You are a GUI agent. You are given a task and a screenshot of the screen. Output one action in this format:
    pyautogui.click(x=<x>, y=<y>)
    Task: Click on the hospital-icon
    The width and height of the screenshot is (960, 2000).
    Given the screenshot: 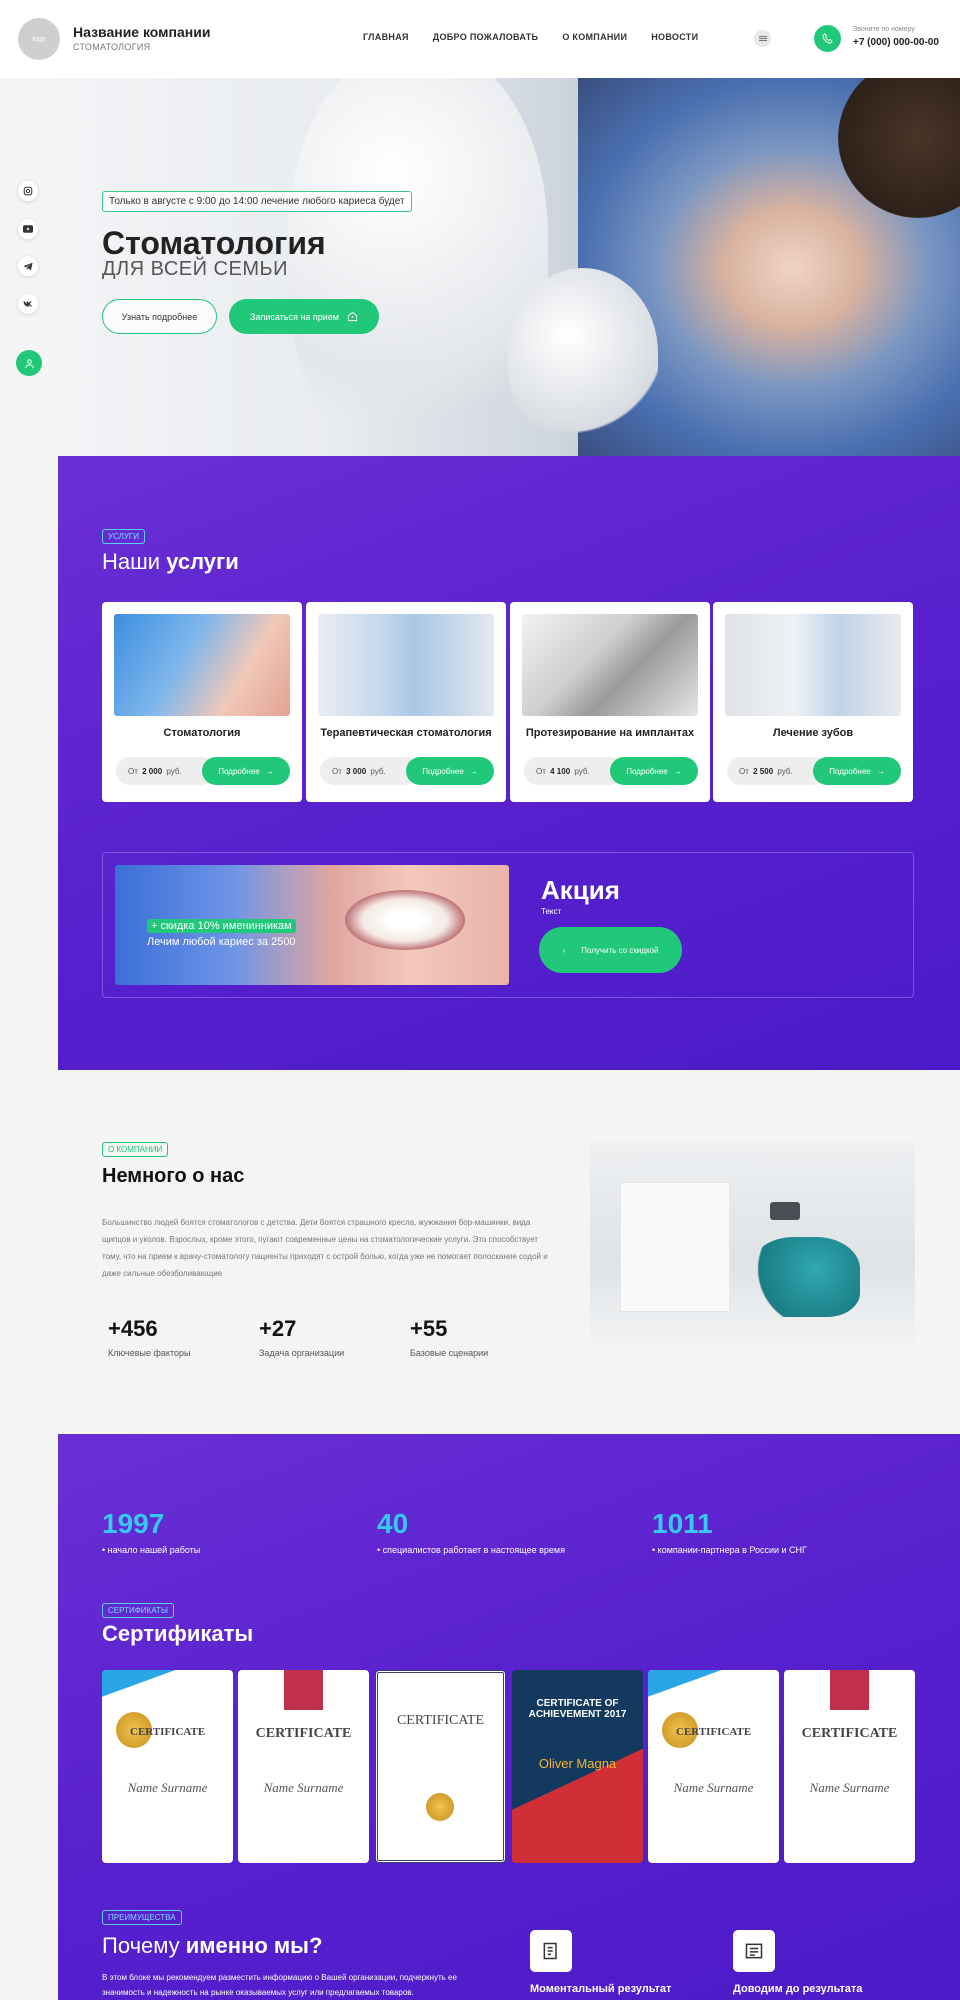 What is the action you would take?
    pyautogui.click(x=352, y=316)
    